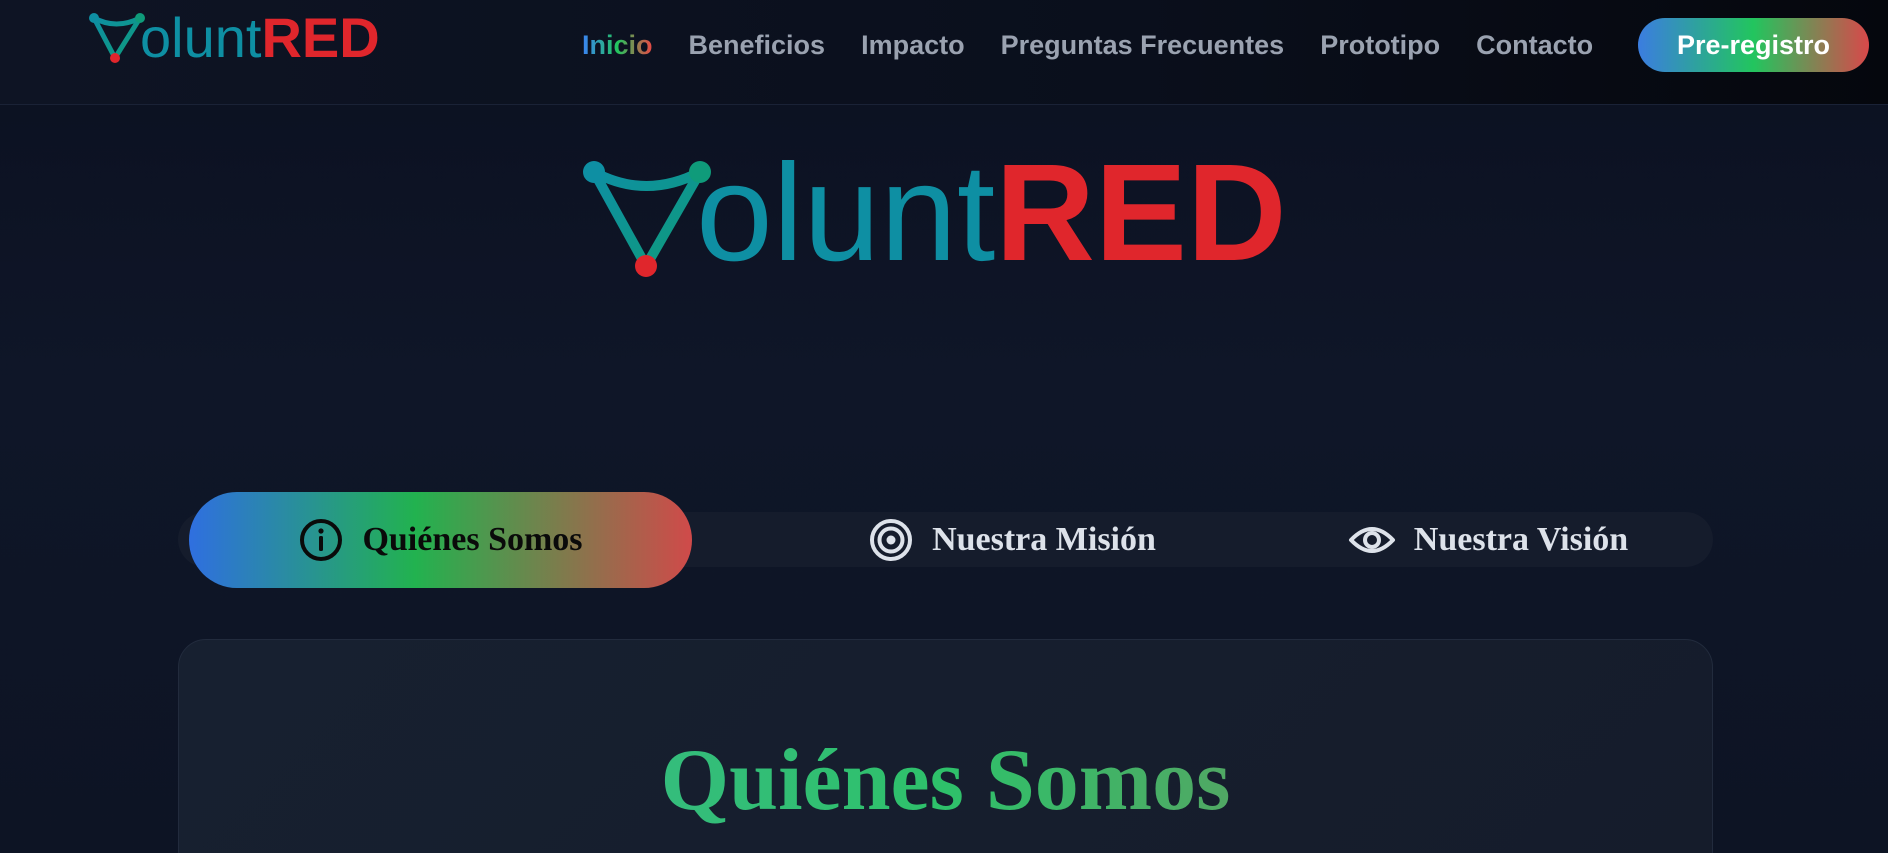 The image size is (1888, 853). I want to click on nav-link-impacto: Impacto, so click(913, 45).